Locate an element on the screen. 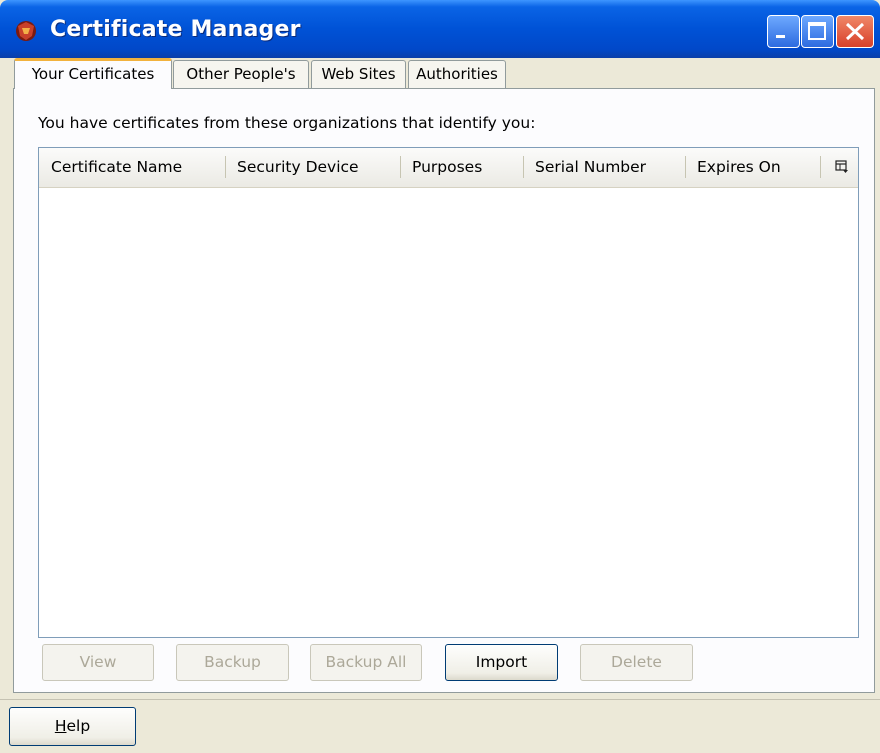 The width and height of the screenshot is (880, 753). help-accesskey: H is located at coordinates (60, 726).